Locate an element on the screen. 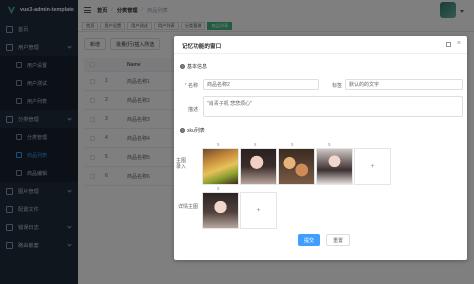  maximize-icon is located at coordinates (448, 44).